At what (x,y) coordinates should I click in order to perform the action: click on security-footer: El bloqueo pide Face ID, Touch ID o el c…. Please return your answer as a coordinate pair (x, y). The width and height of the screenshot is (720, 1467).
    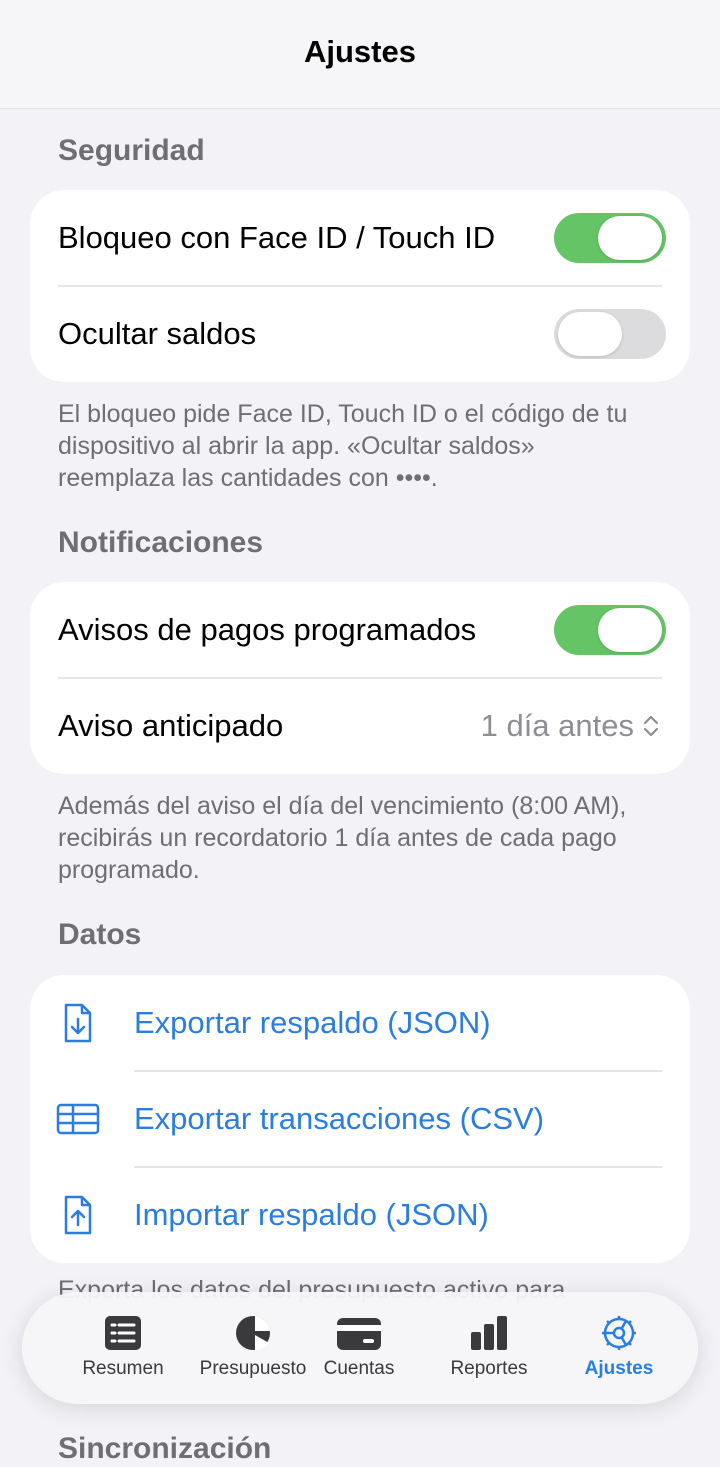
    Looking at the image, I should click on (343, 446).